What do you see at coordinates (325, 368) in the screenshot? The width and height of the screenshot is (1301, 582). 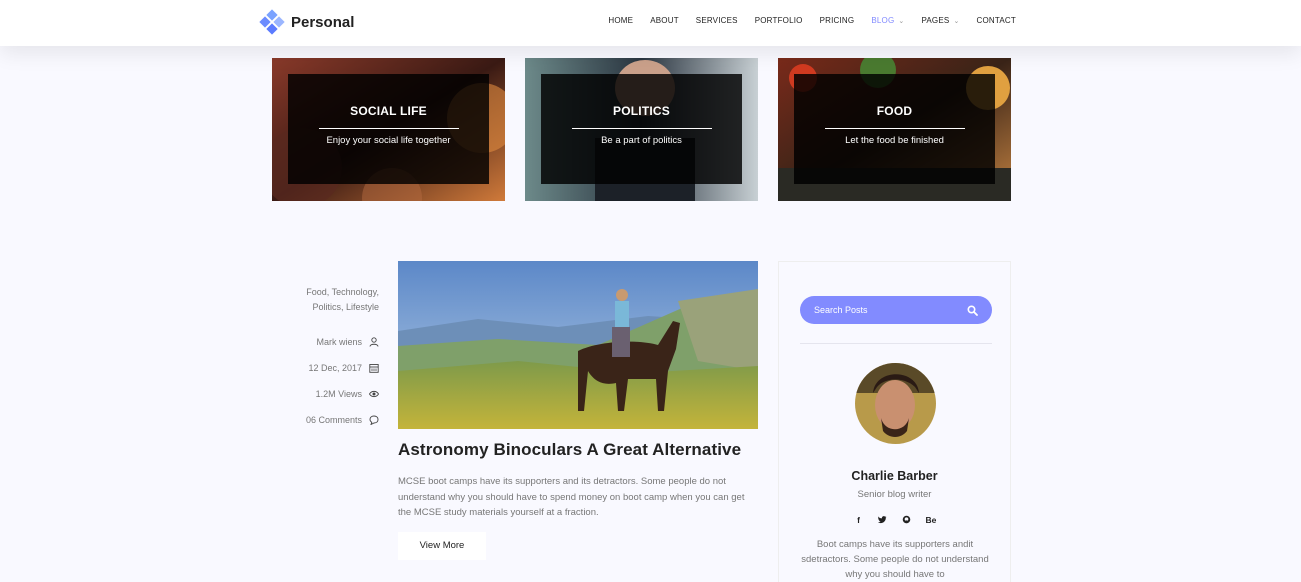 I see `post-date: 12 Dec, 2017` at bounding box center [325, 368].